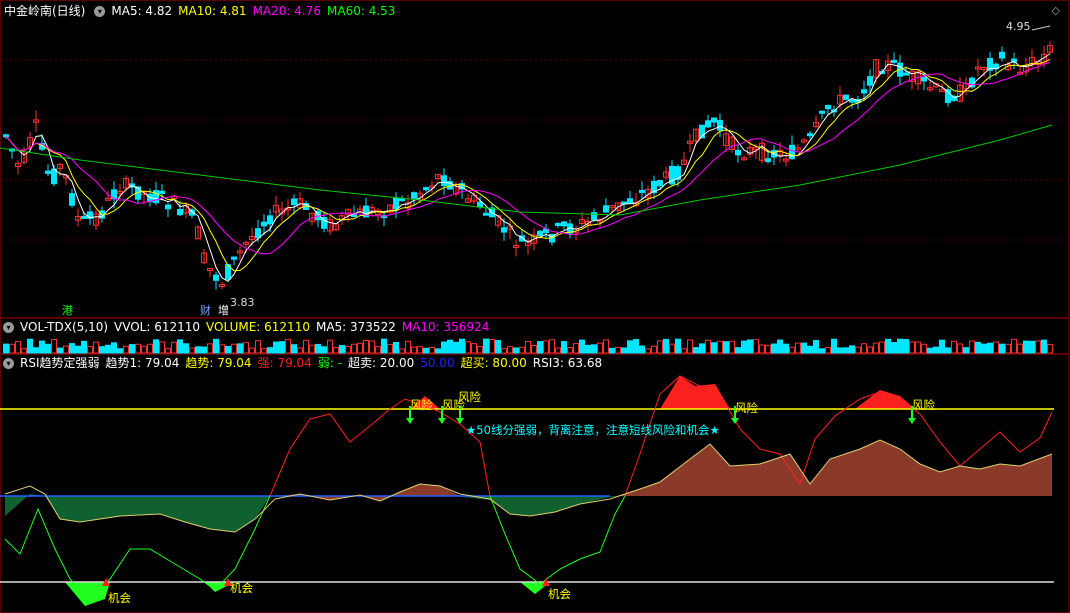 Image resolution: width=1070 pixels, height=613 pixels. I want to click on rsi-strong-line, so click(380, 447).